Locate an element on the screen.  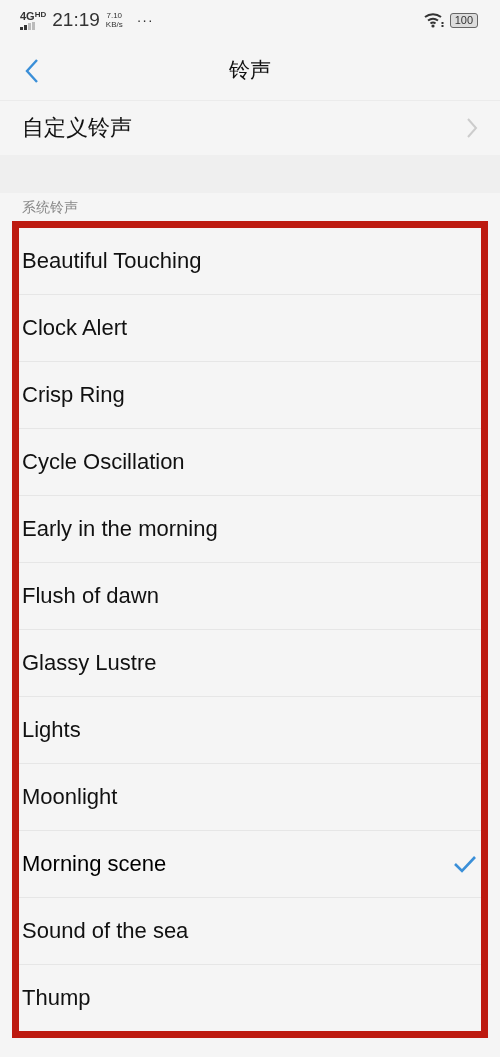
ringtone-name: Sound of the sea is located at coordinates (105, 931).